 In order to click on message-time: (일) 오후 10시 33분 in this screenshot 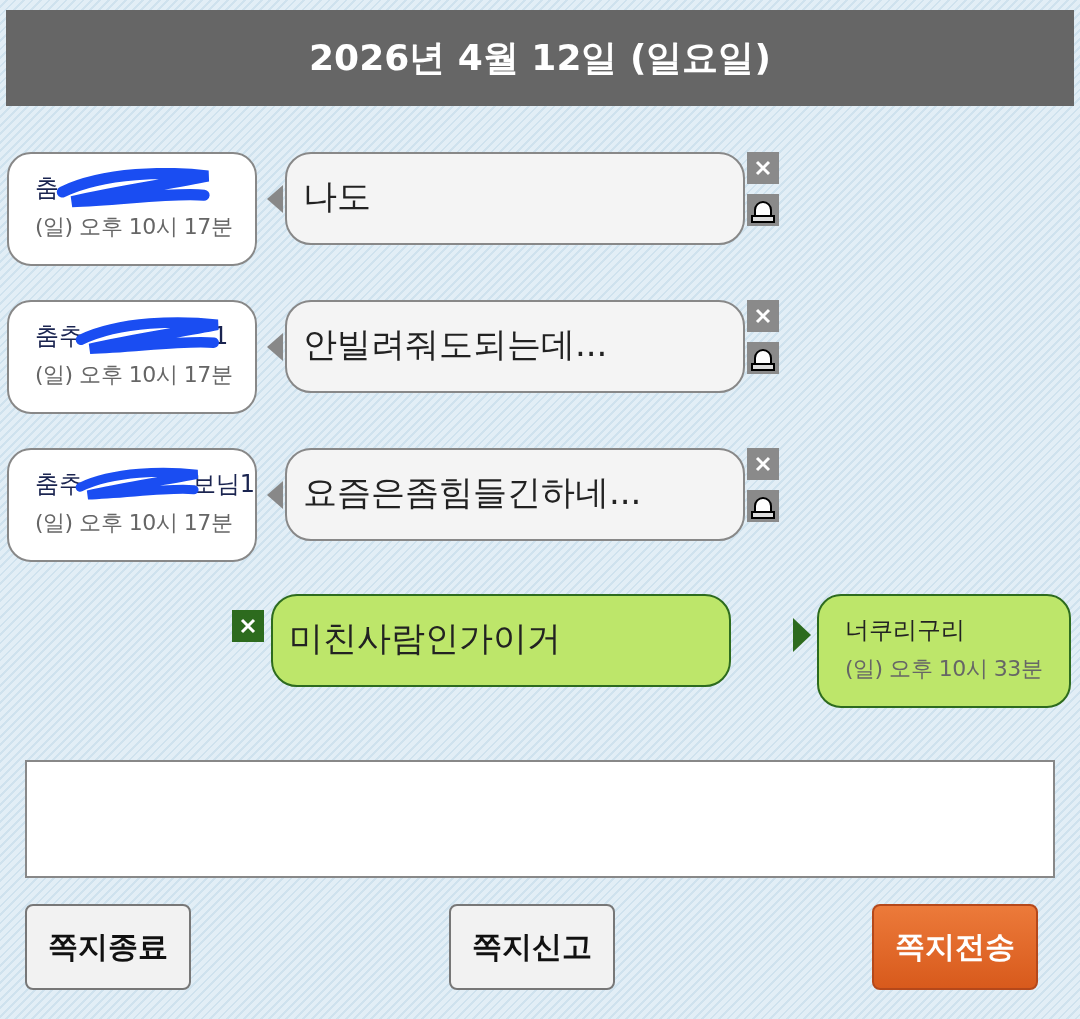, I will do `click(944, 669)`.